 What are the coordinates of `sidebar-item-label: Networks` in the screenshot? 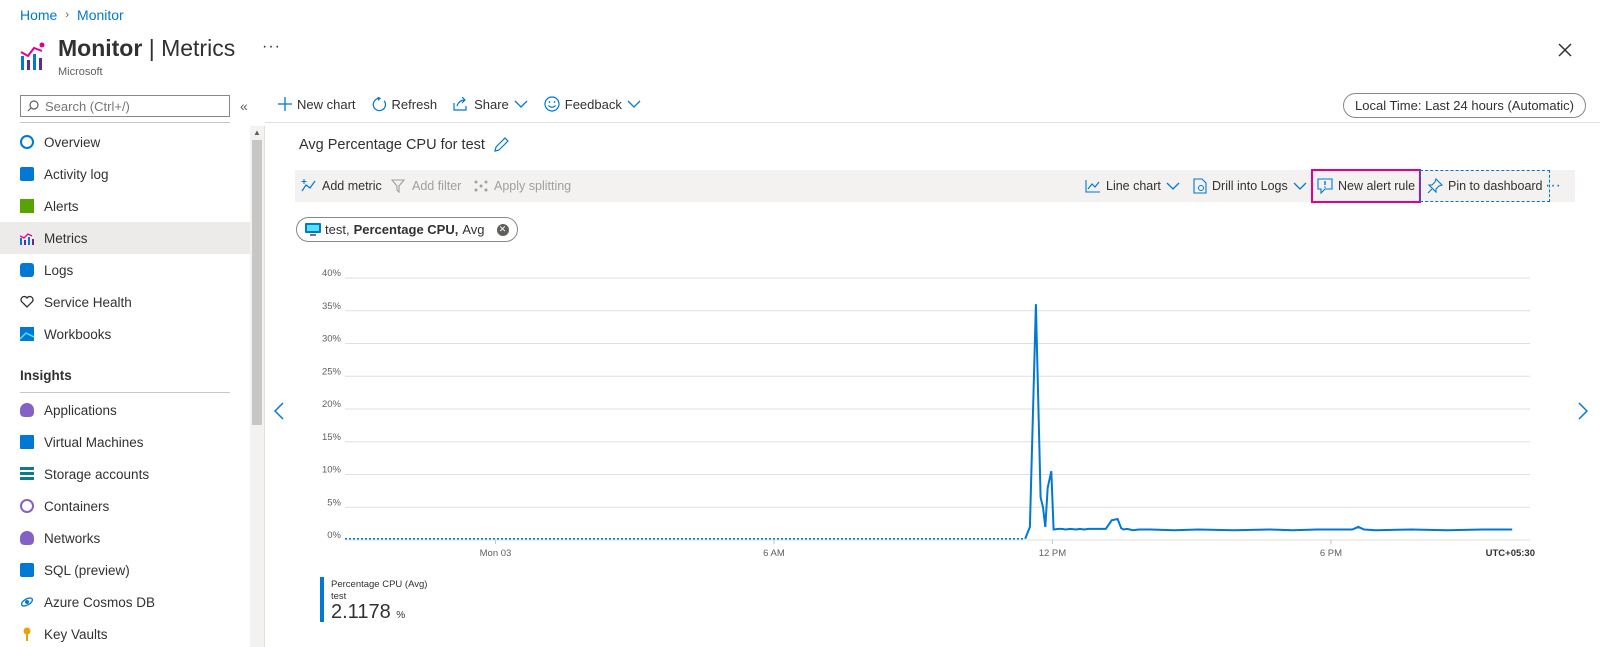 It's located at (72, 538).